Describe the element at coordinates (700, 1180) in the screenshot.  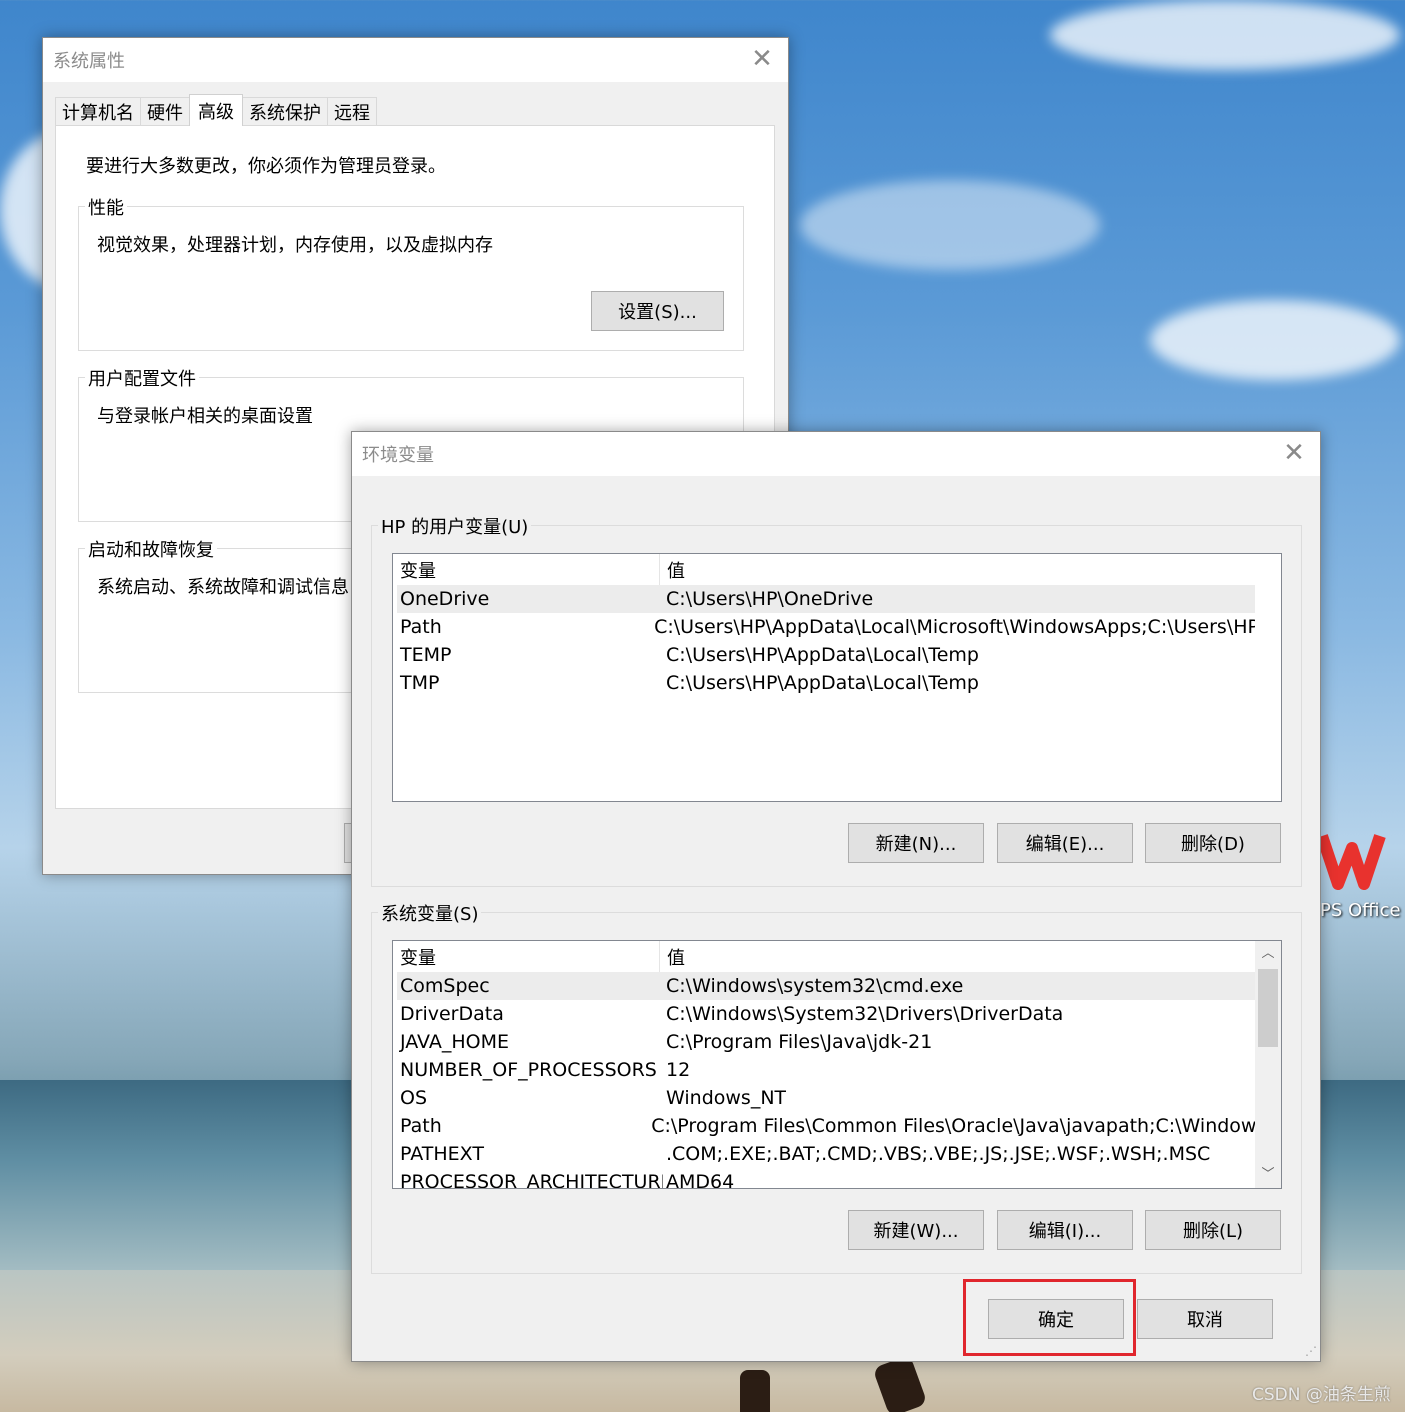
I see `variable-value: AMD64` at that location.